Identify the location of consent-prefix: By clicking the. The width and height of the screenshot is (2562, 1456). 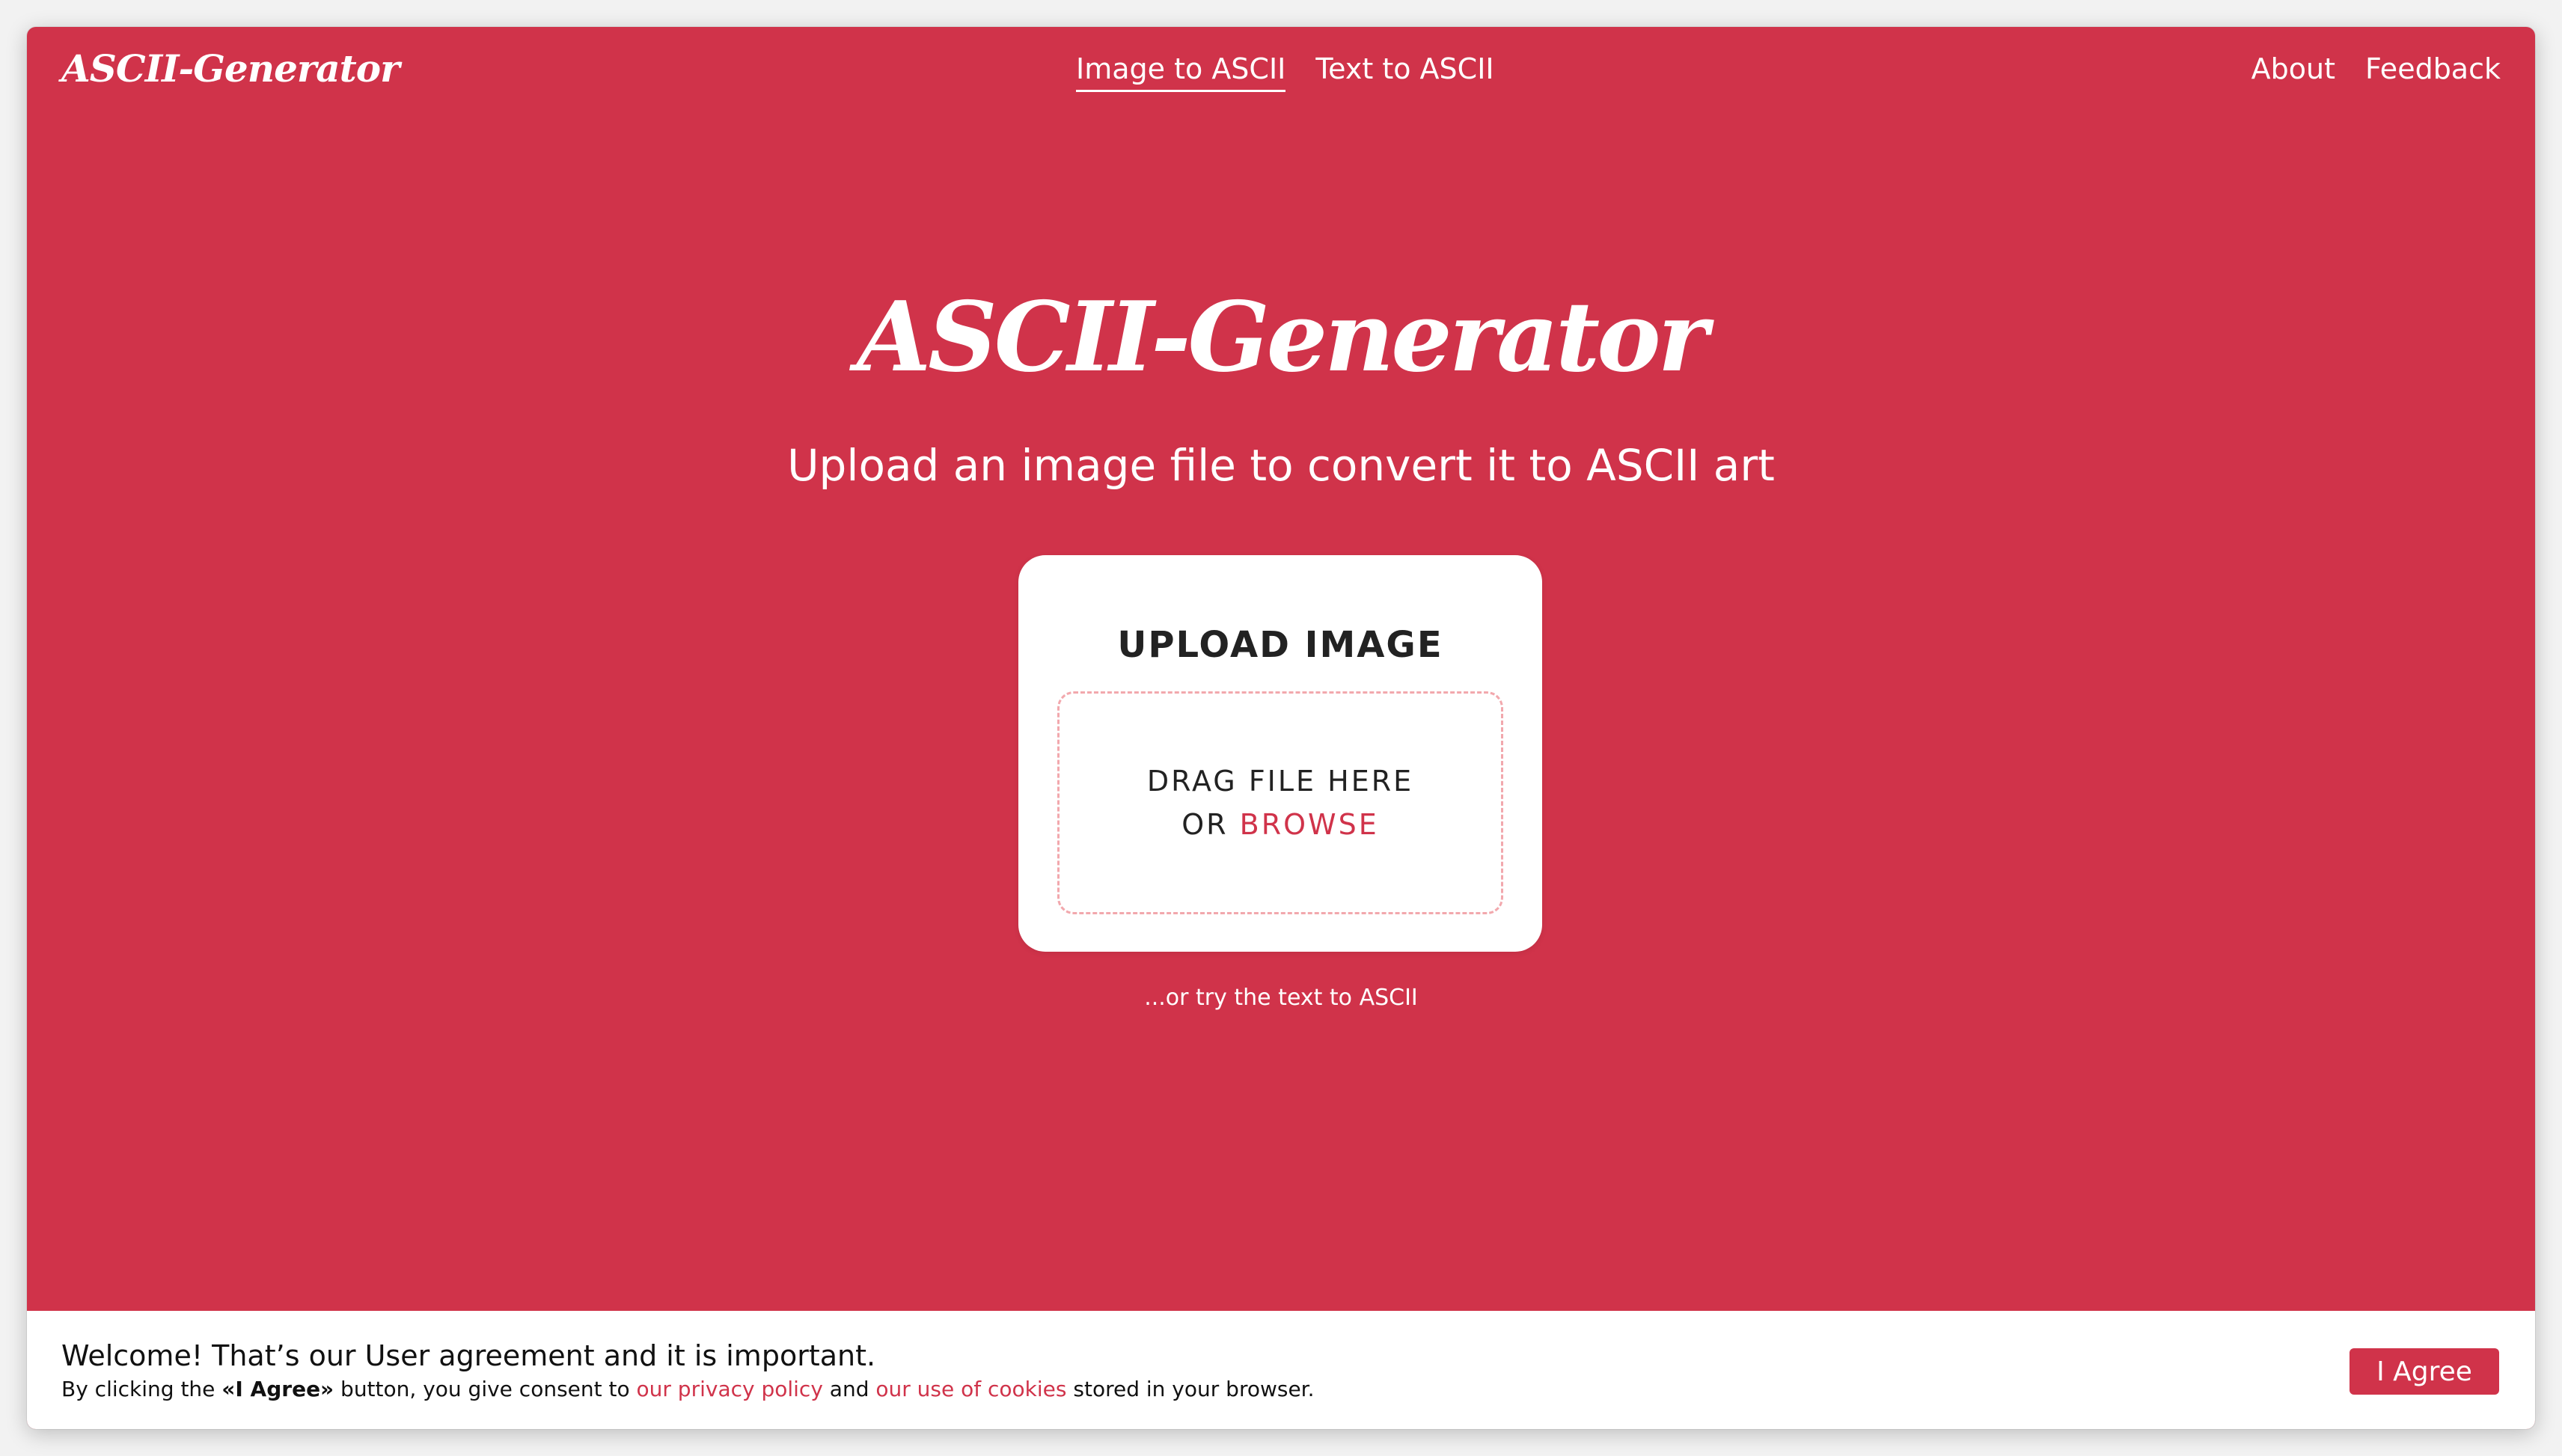
(141, 1389).